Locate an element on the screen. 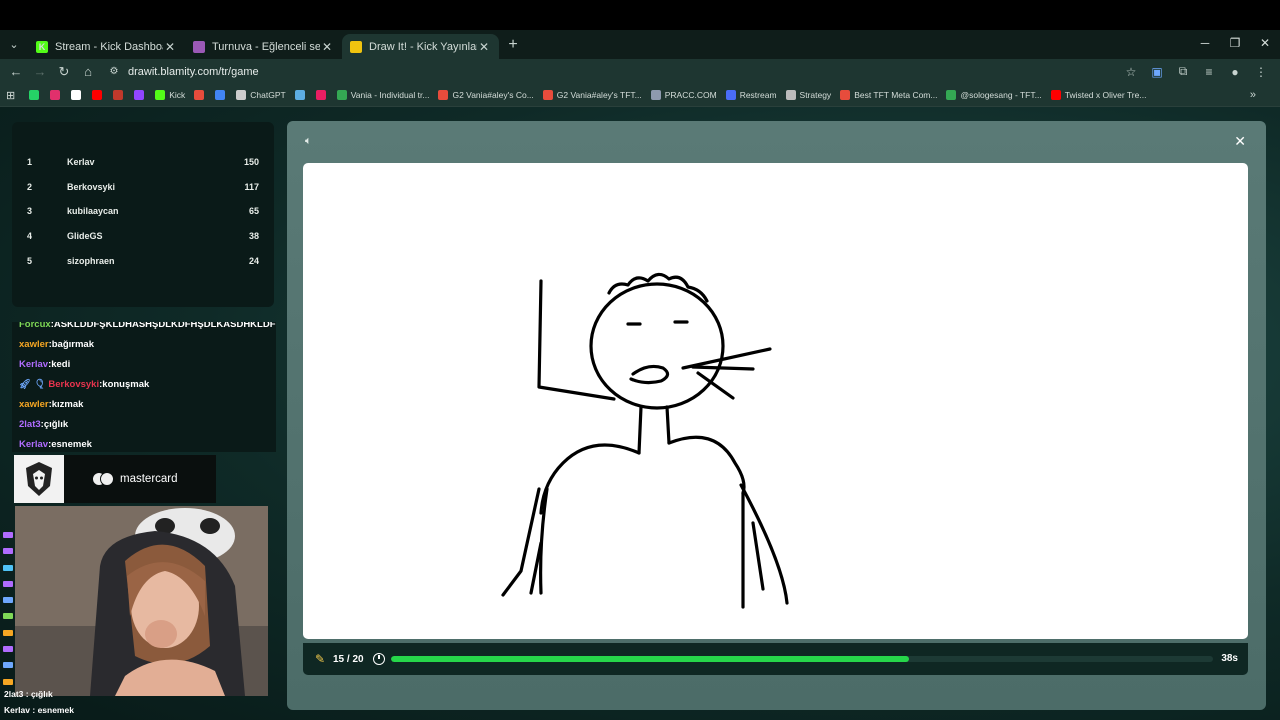 The height and width of the screenshot is (720, 1280). bookmark-label: Restream is located at coordinates (758, 95).